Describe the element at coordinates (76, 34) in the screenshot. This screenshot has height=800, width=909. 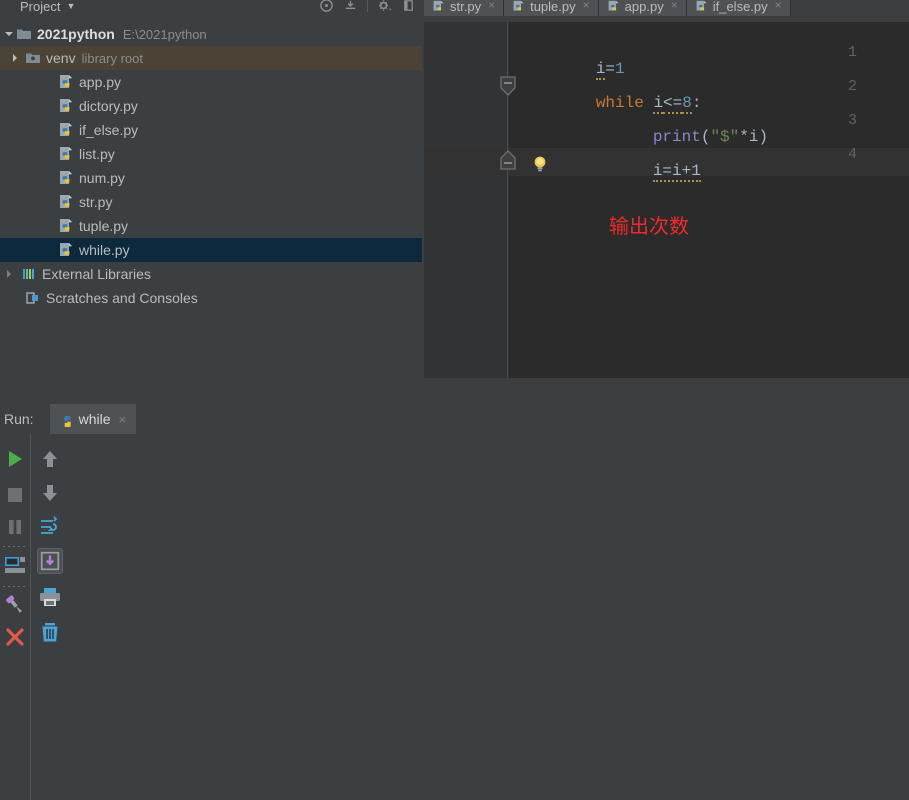
I see `project-root-label: 2021python` at that location.